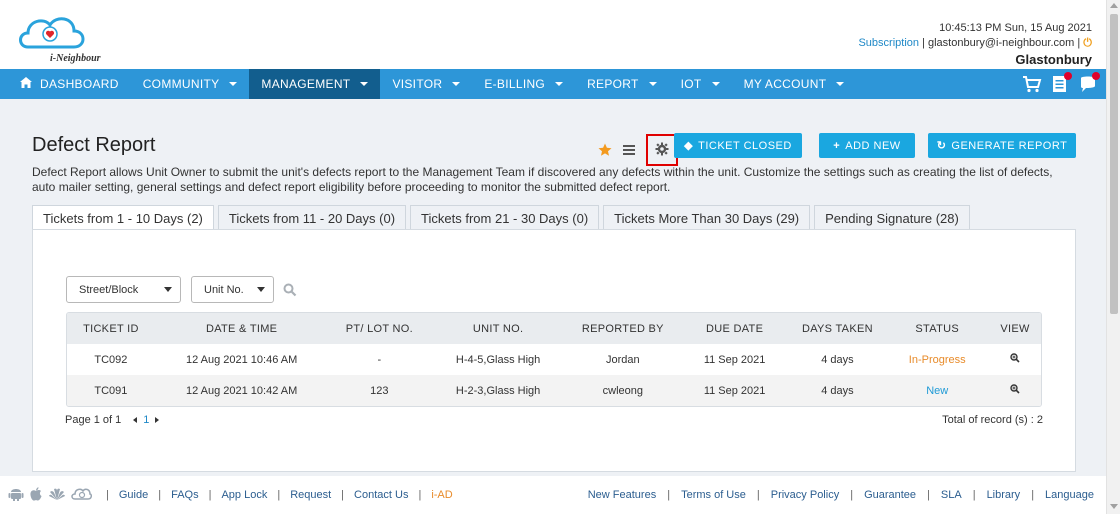 This screenshot has height=514, width=1120. What do you see at coordinates (62, 36) in the screenshot?
I see `i-neighbour-logo: i-Neighbour` at bounding box center [62, 36].